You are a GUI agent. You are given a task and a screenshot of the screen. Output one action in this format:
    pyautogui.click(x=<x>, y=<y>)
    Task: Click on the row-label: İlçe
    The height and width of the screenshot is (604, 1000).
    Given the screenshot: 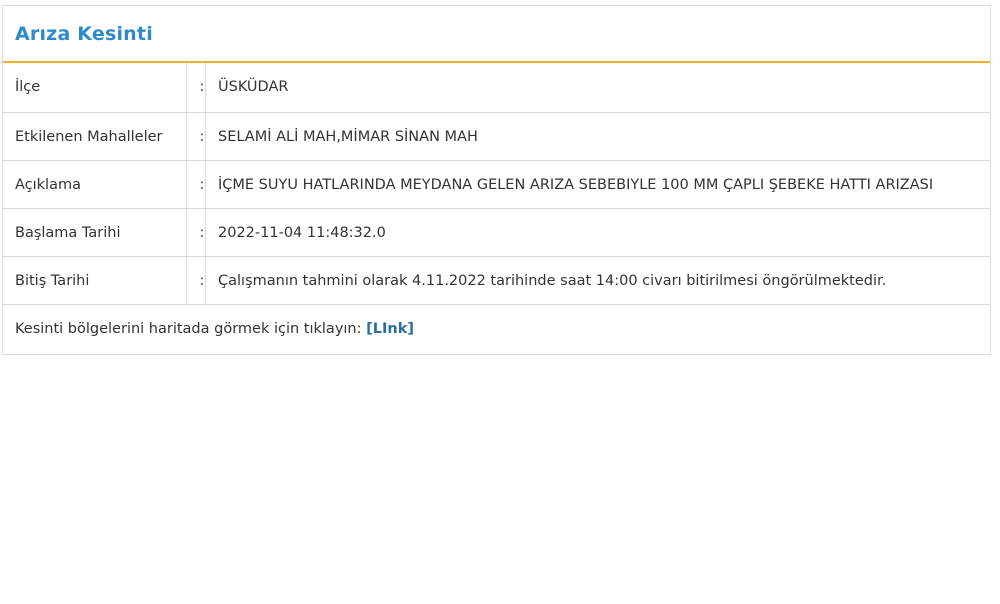 What is the action you would take?
    pyautogui.click(x=95, y=88)
    